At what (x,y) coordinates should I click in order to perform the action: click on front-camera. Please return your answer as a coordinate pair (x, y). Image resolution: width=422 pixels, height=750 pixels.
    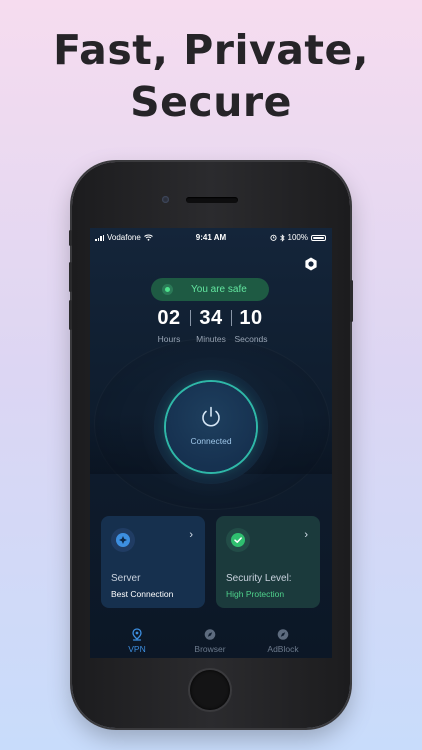
    Looking at the image, I should click on (165, 199).